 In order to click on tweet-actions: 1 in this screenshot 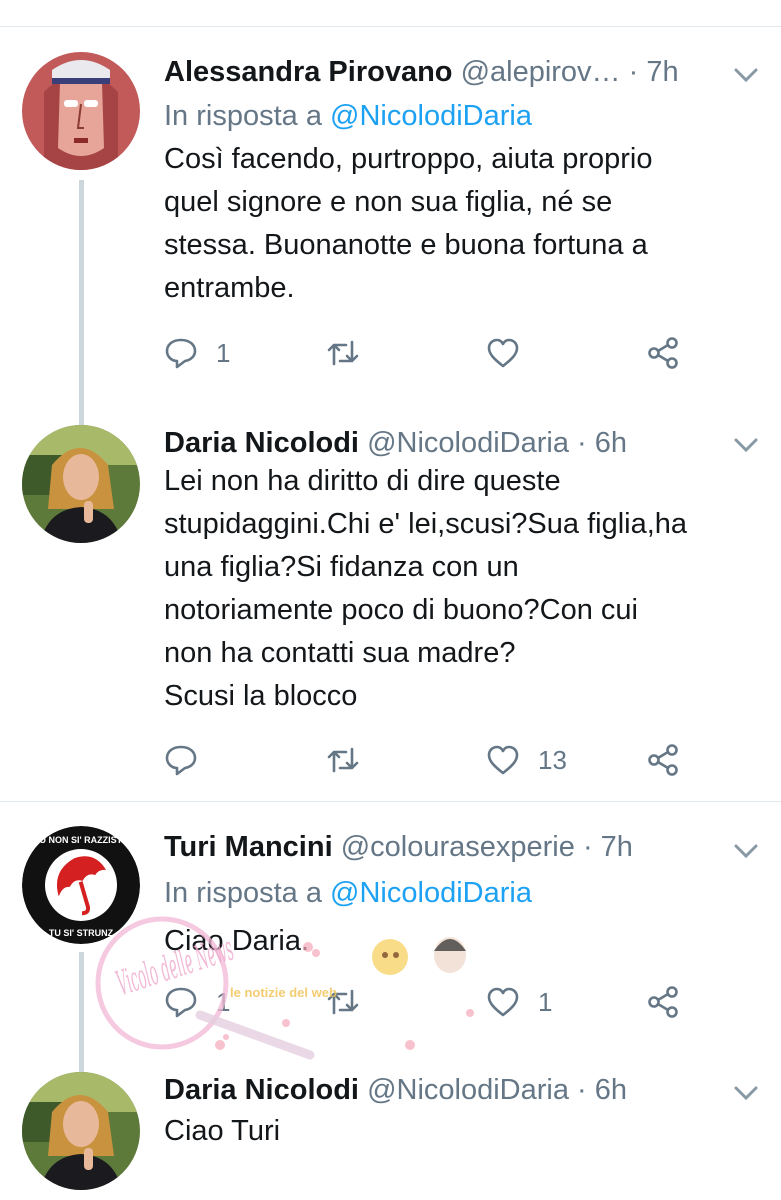, I will do `click(444, 353)`.